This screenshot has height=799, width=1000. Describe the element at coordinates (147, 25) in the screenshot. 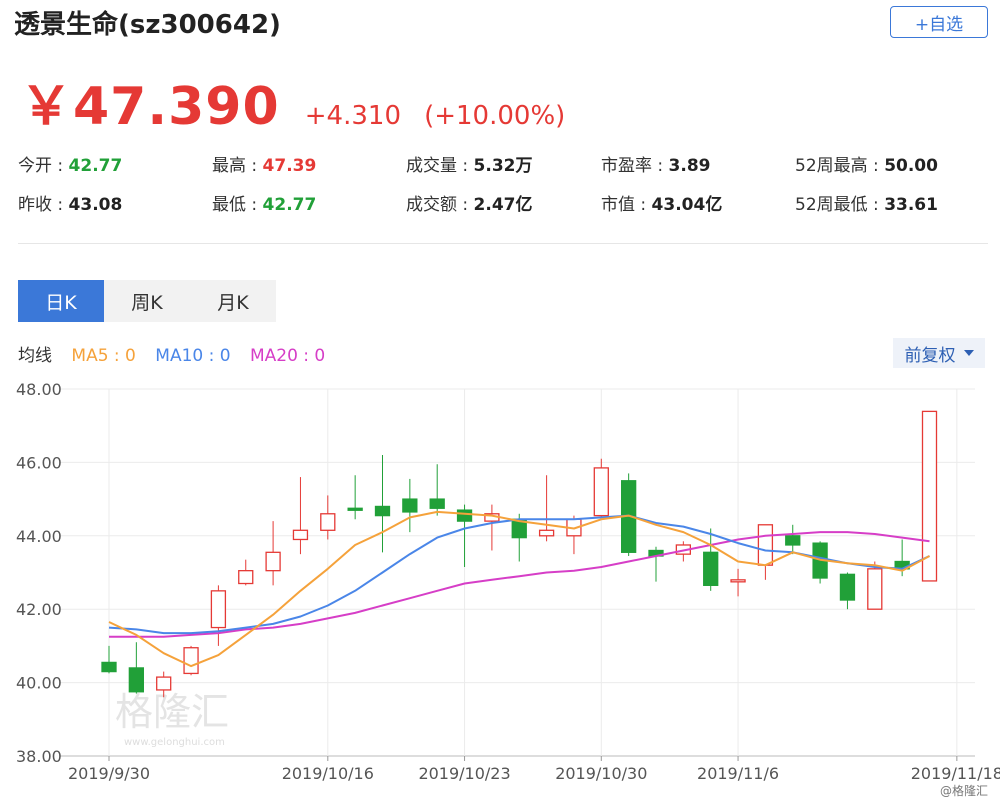

I see `stock-title: 透景生命(sz300642)` at that location.